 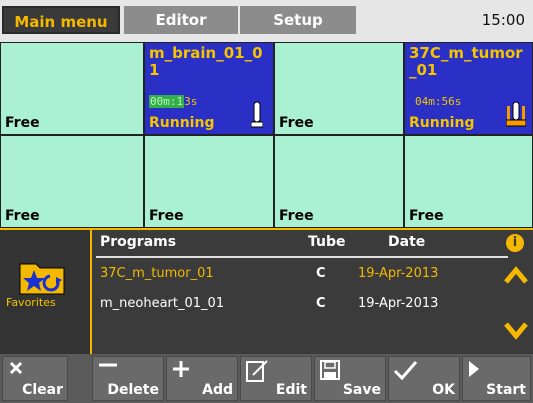 What do you see at coordinates (443, 390) in the screenshot?
I see `ok-label: OK` at bounding box center [443, 390].